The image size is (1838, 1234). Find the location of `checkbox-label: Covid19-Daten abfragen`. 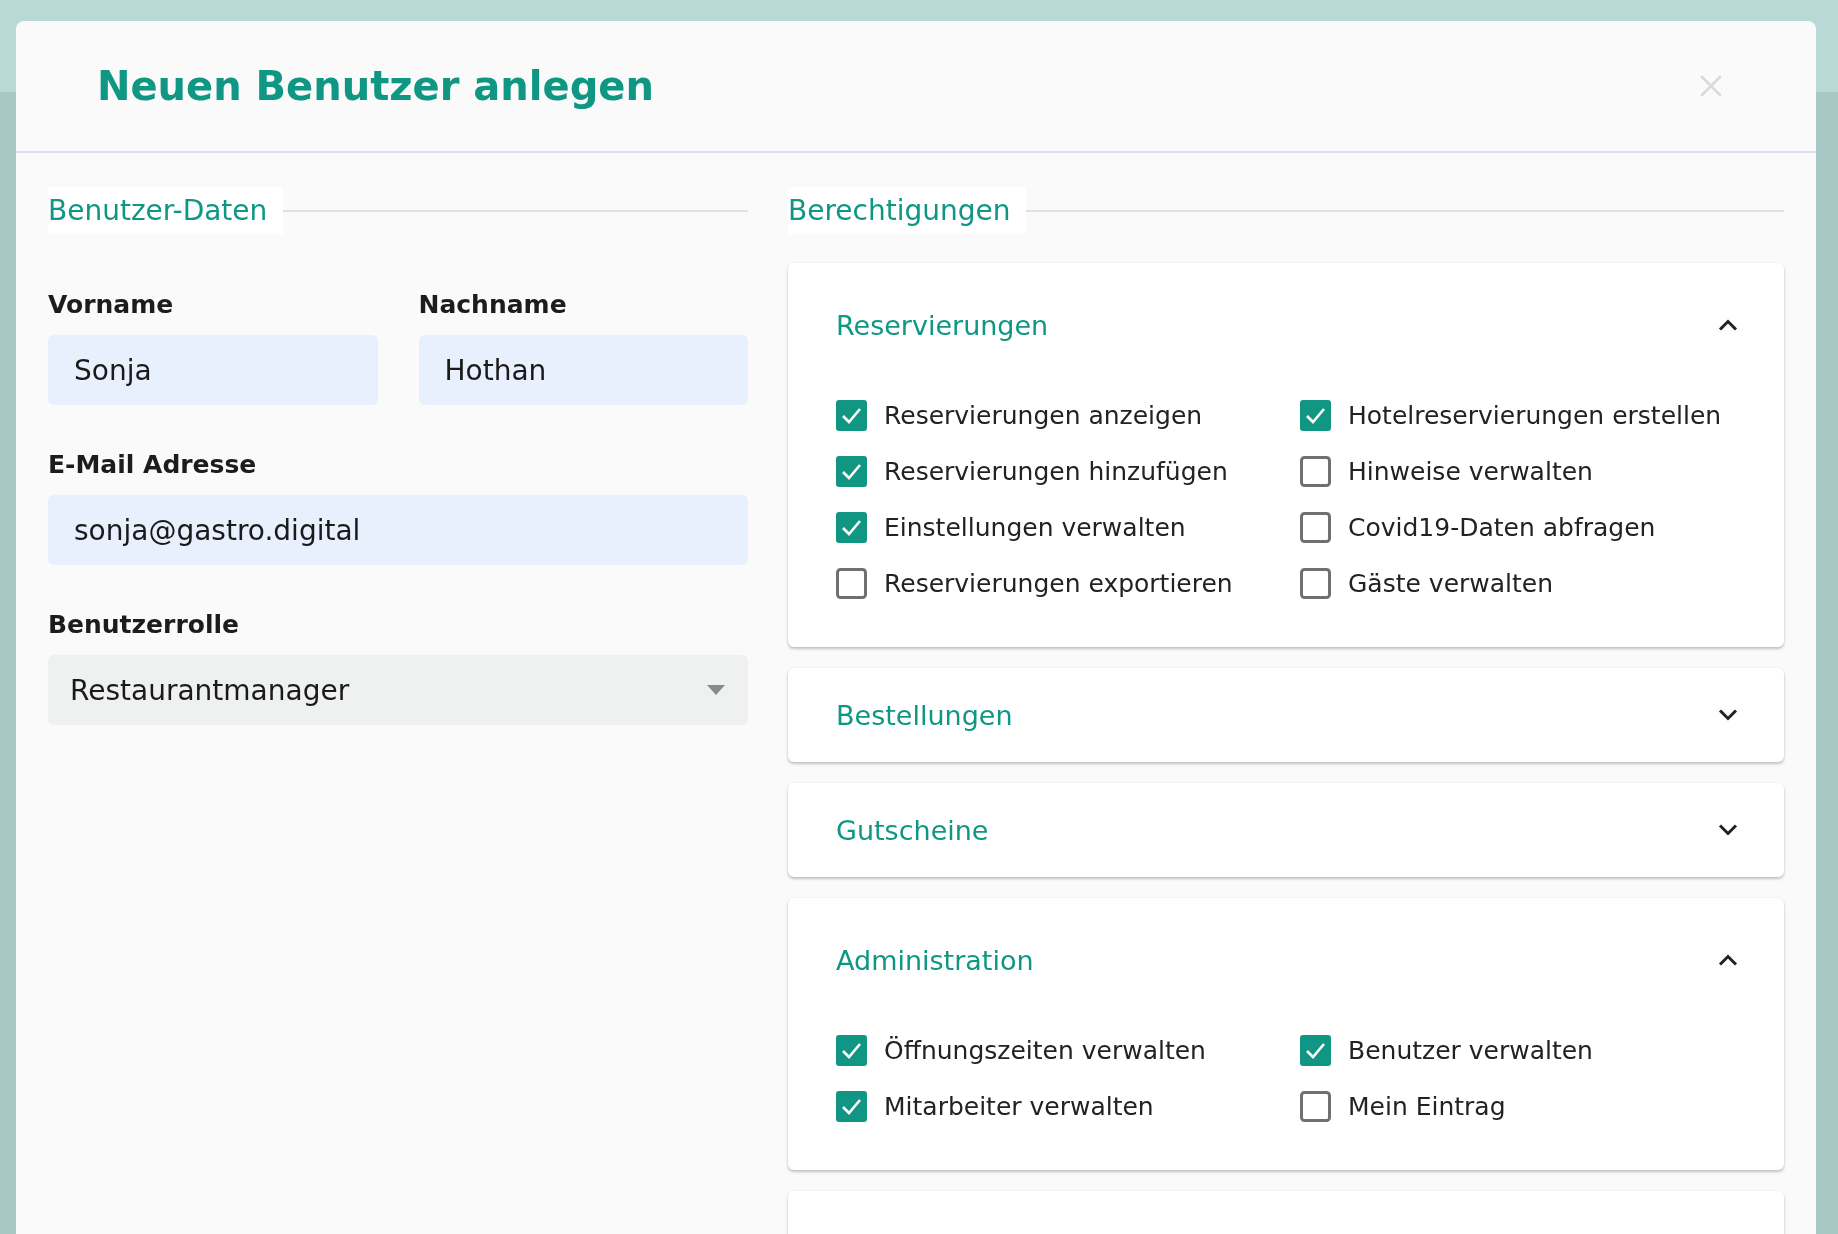

checkbox-label: Covid19-Daten abfragen is located at coordinates (1502, 527).